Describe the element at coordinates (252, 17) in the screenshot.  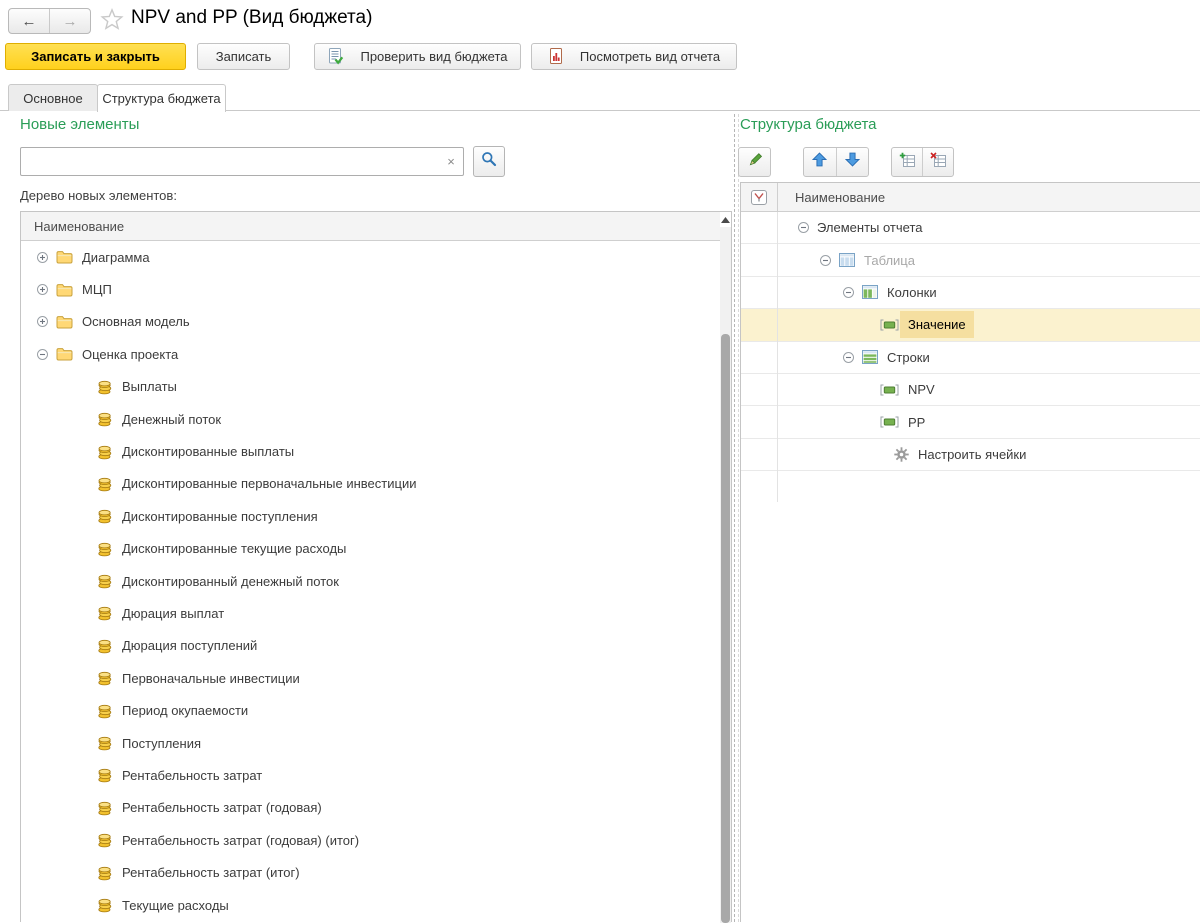
I see `page-title: NPV and PP (Вид бюджета)` at that location.